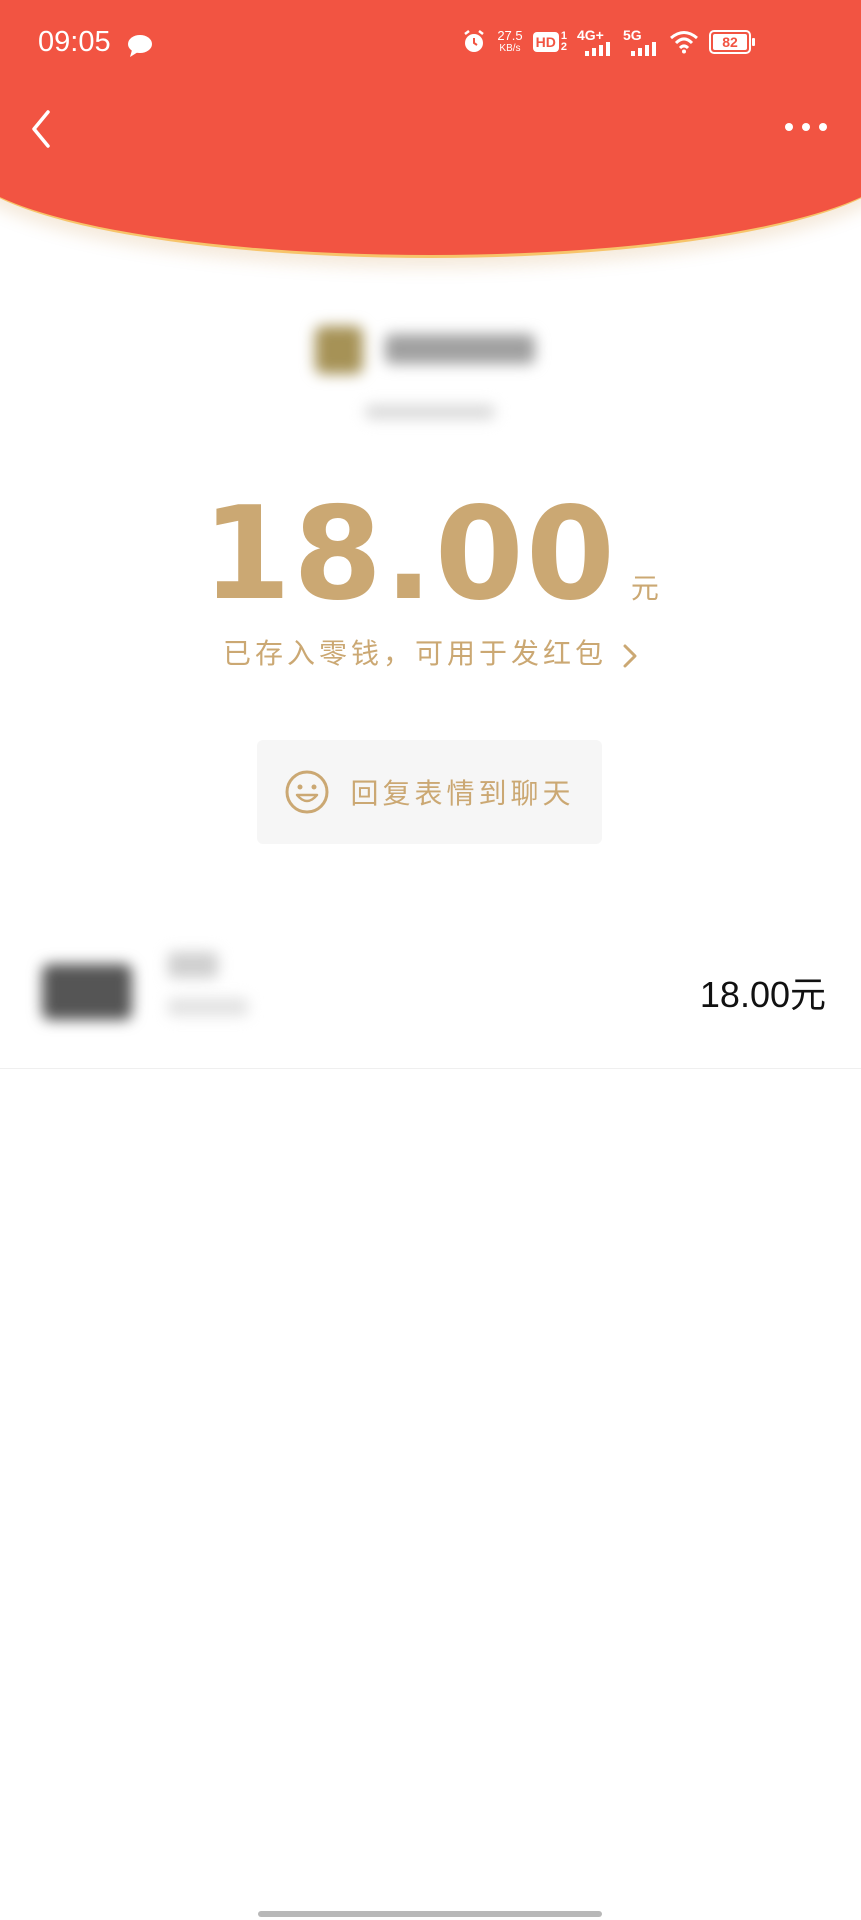  Describe the element at coordinates (474, 41) in the screenshot. I see `alarm-icon` at that location.